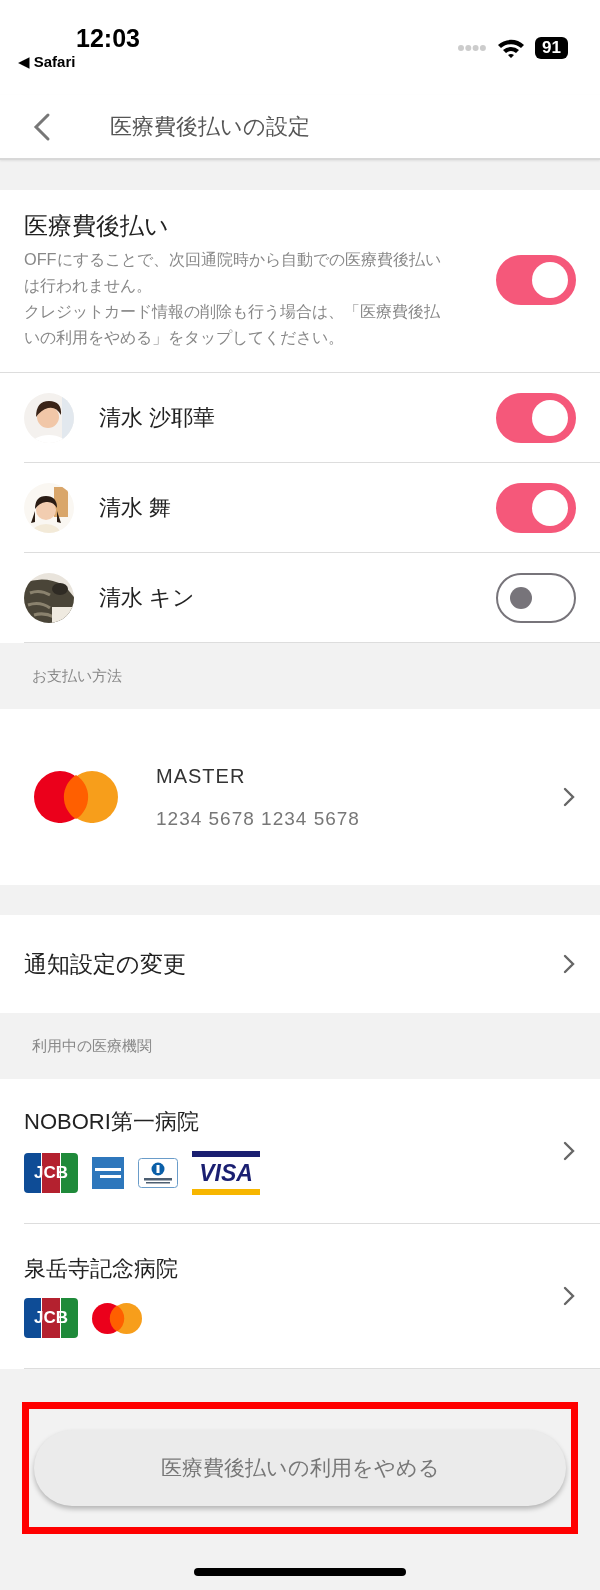  I want to click on member-name: 清水 沙耶華, so click(158, 417).